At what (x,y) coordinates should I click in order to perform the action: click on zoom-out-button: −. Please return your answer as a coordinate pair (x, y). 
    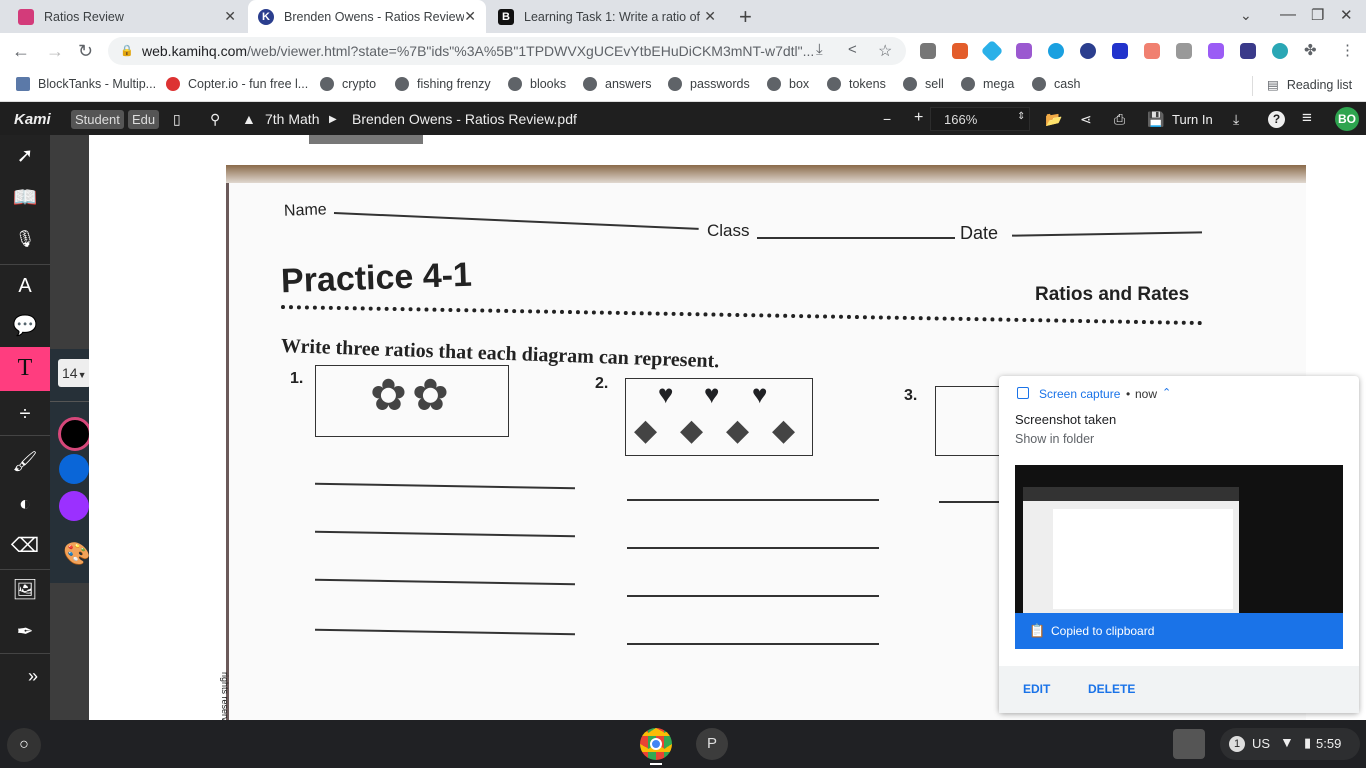
    Looking at the image, I should click on (887, 119).